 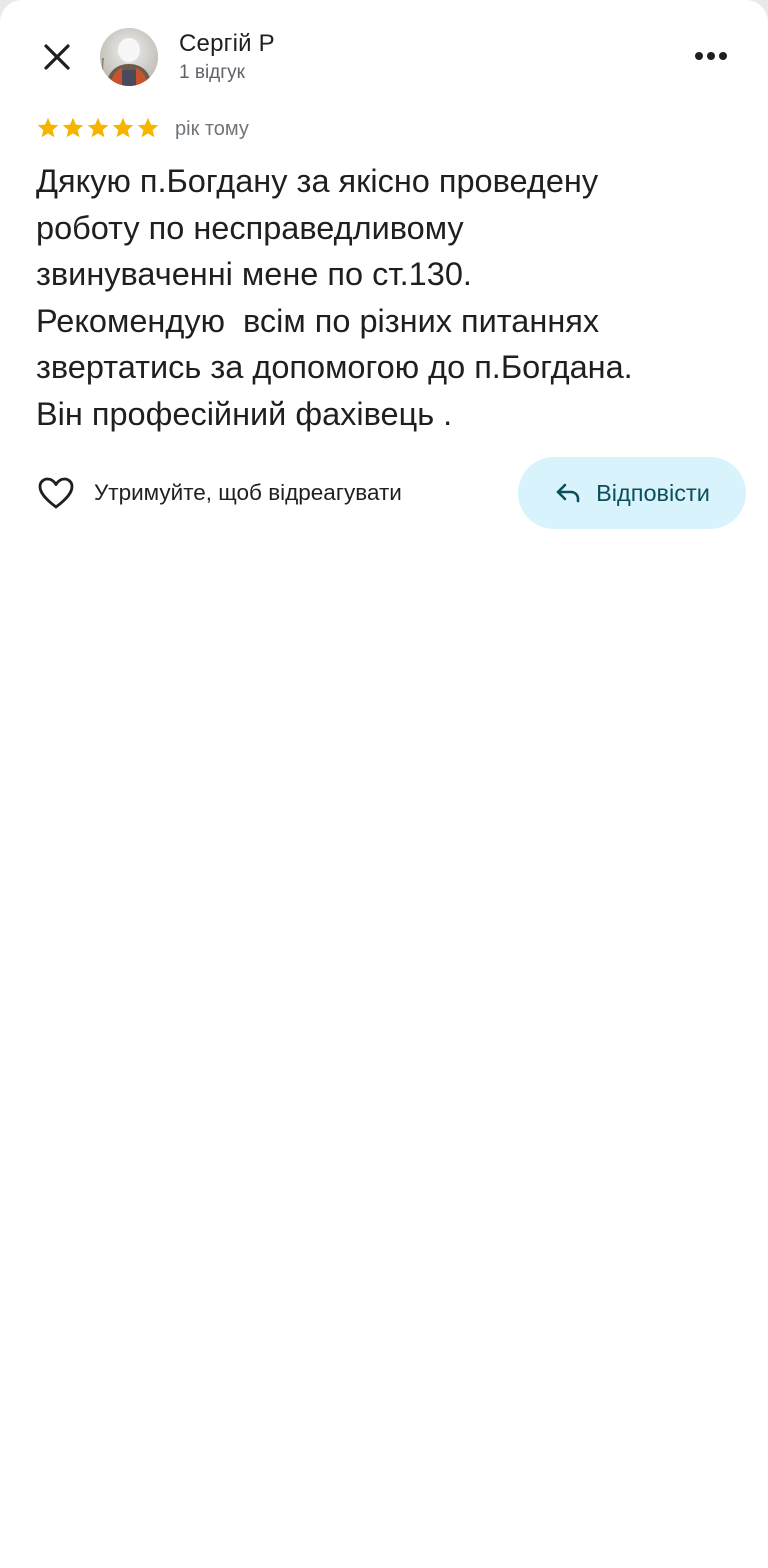 What do you see at coordinates (227, 44) in the screenshot?
I see `author-name: Сергій Р` at bounding box center [227, 44].